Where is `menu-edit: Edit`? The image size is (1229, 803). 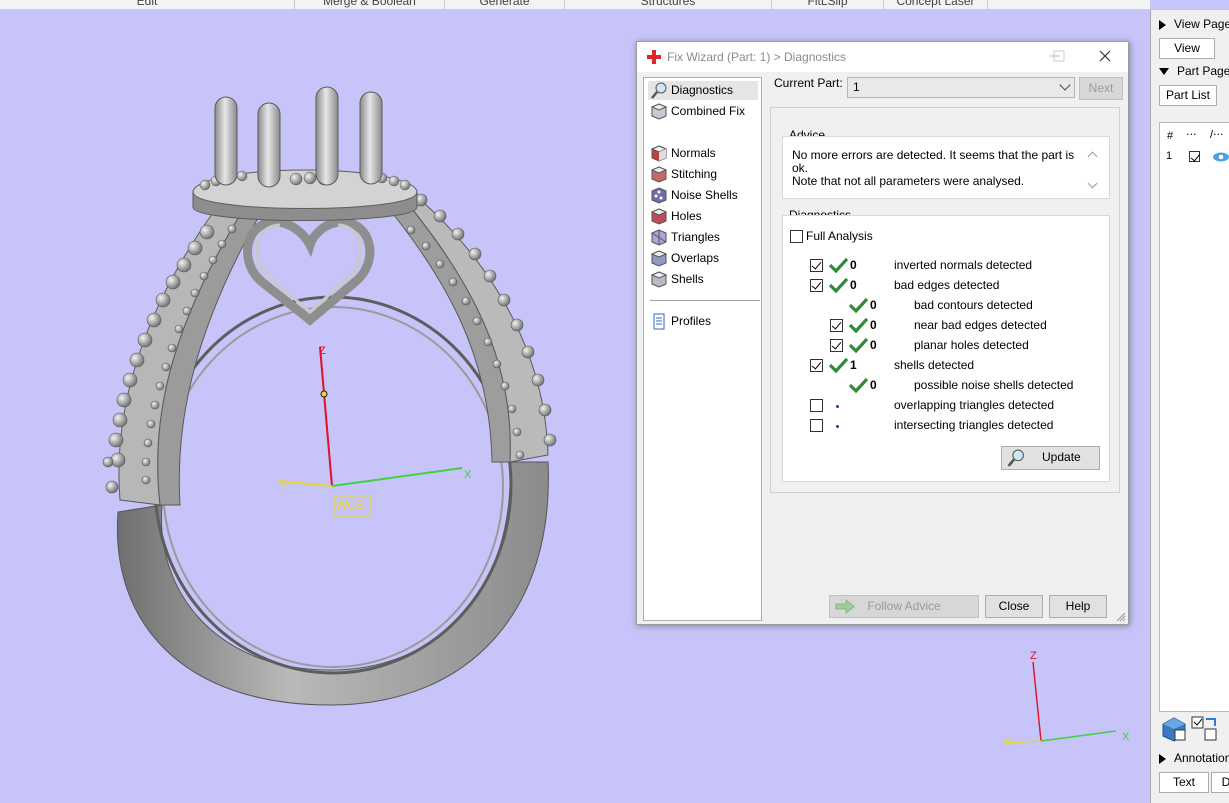
menu-edit: Edit is located at coordinates (147, 4).